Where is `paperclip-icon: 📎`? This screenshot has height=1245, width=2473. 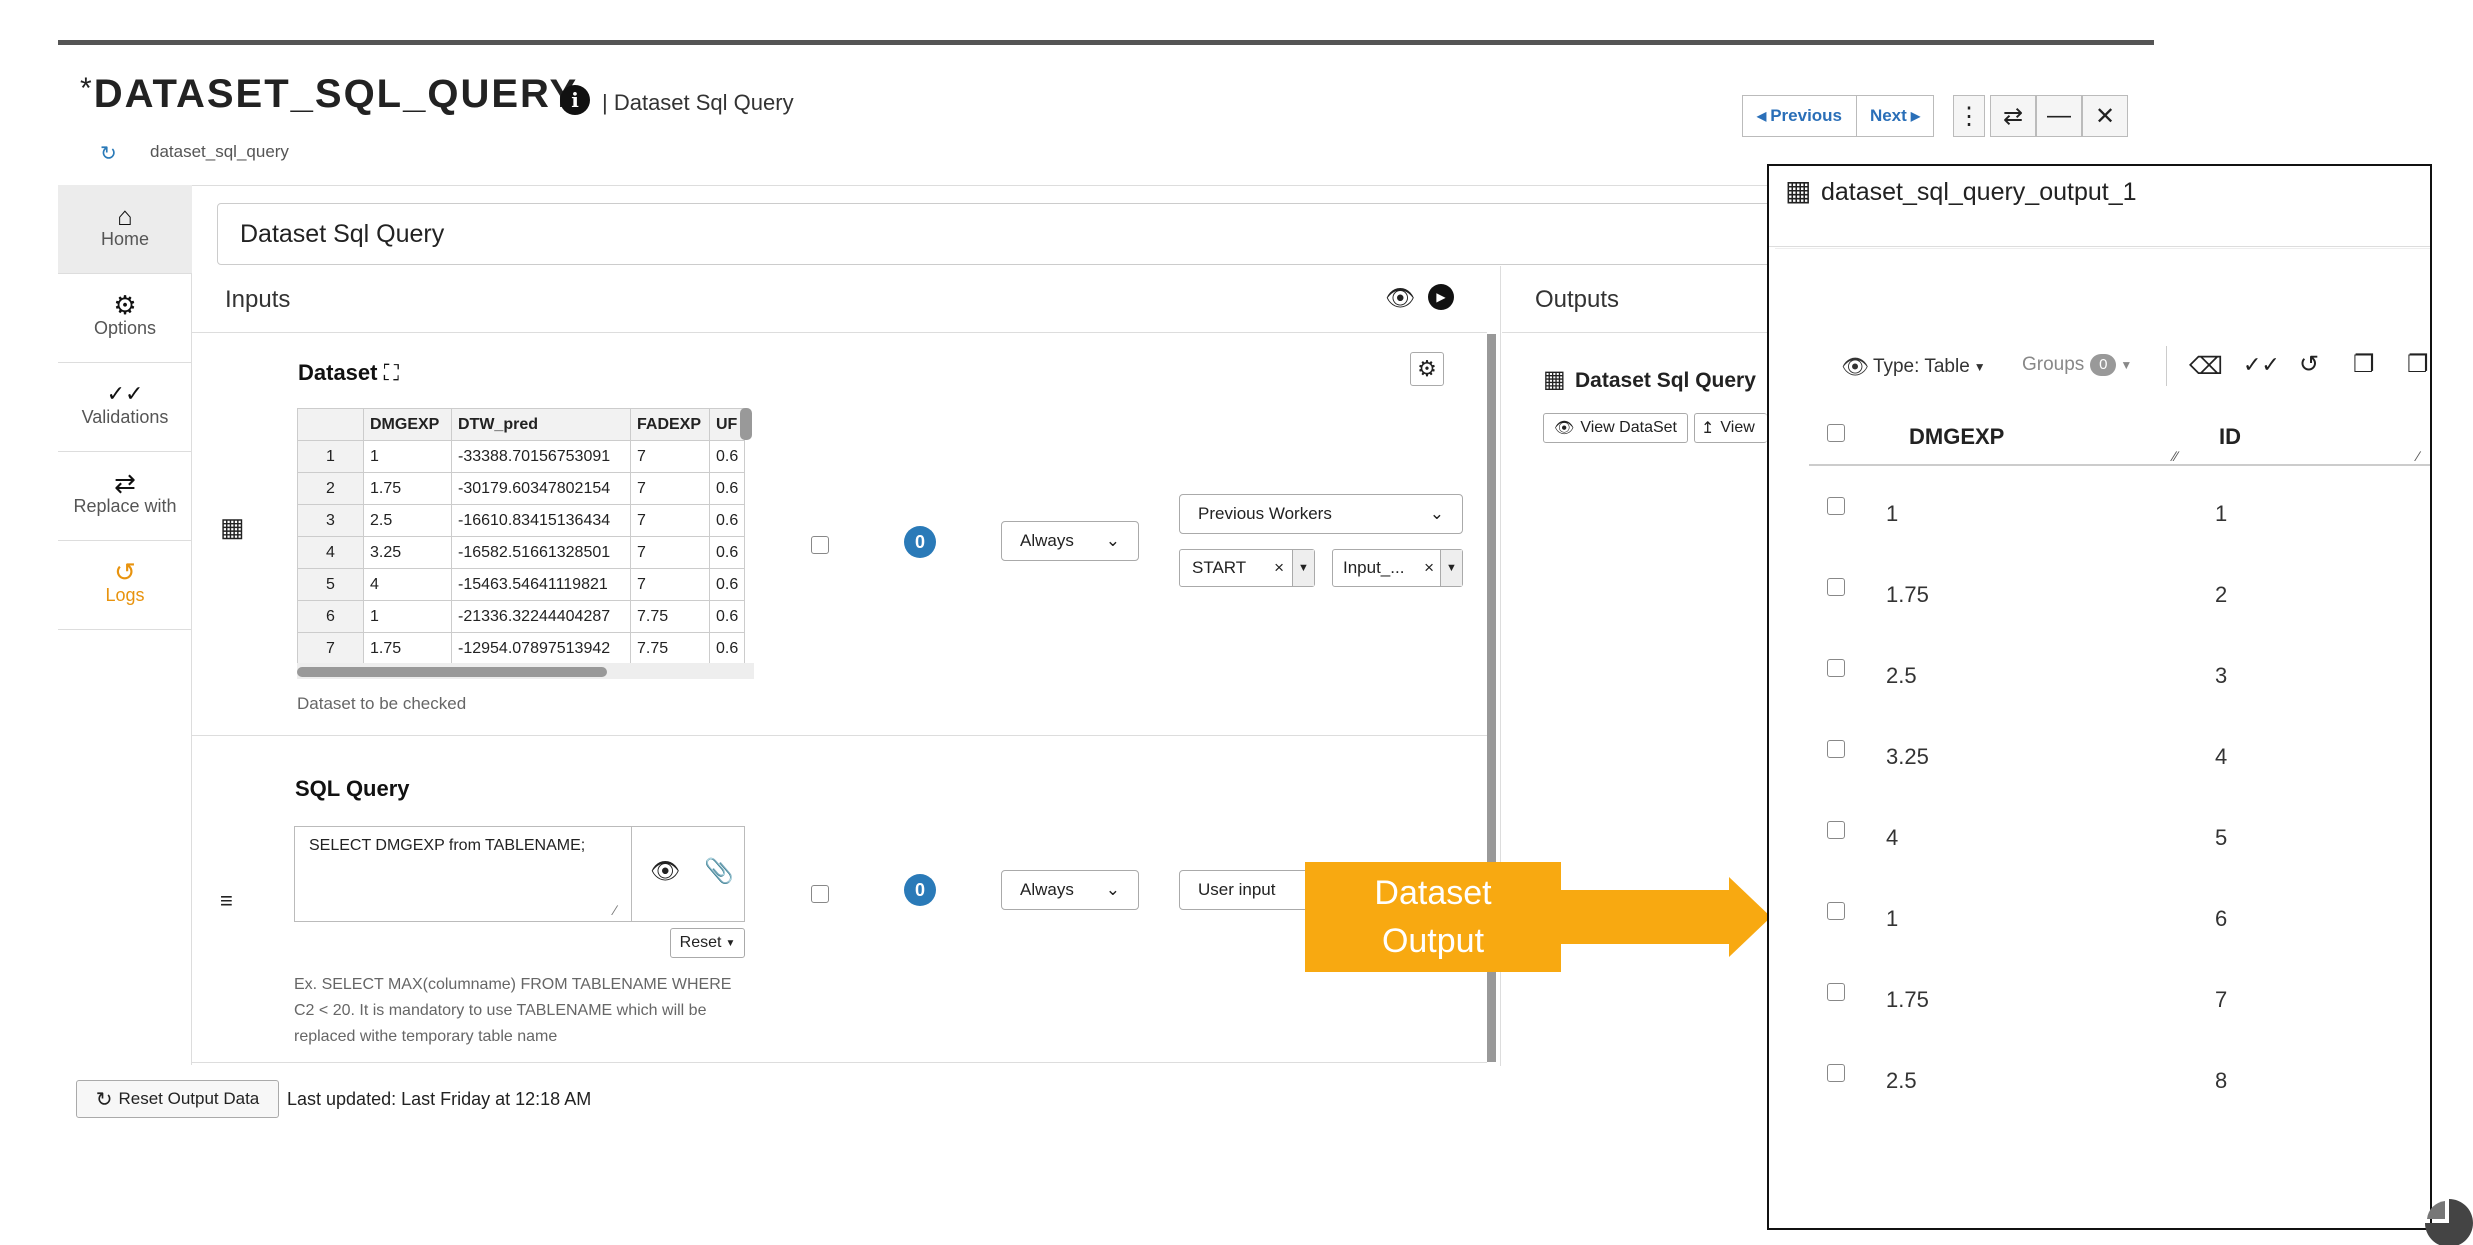
paperclip-icon: 📎 is located at coordinates (719, 871).